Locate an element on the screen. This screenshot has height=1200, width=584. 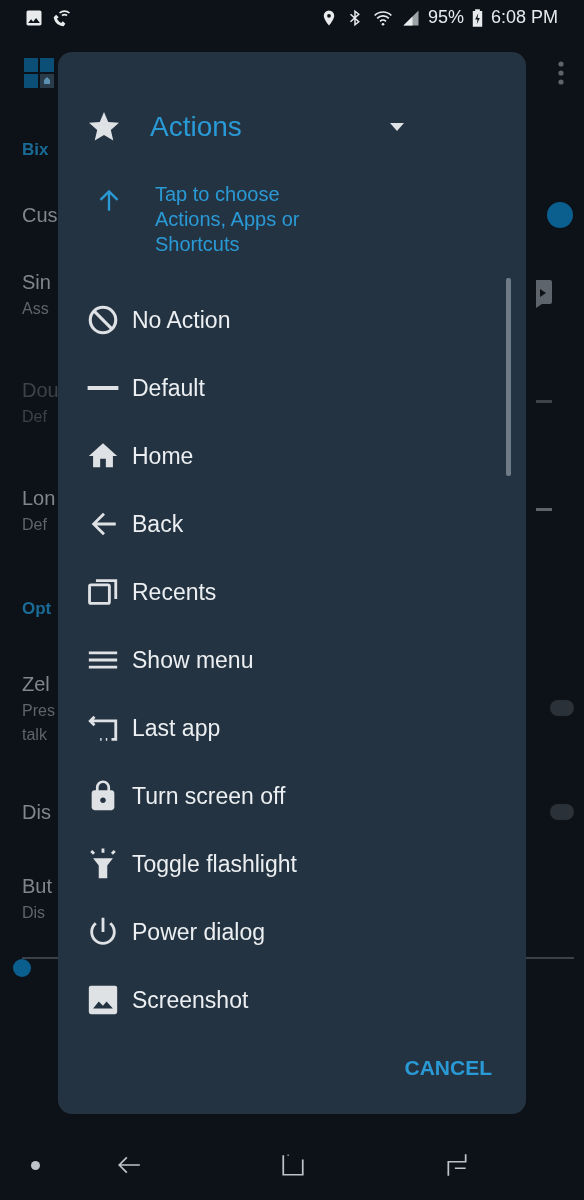
block-icon is located at coordinates (103, 320).